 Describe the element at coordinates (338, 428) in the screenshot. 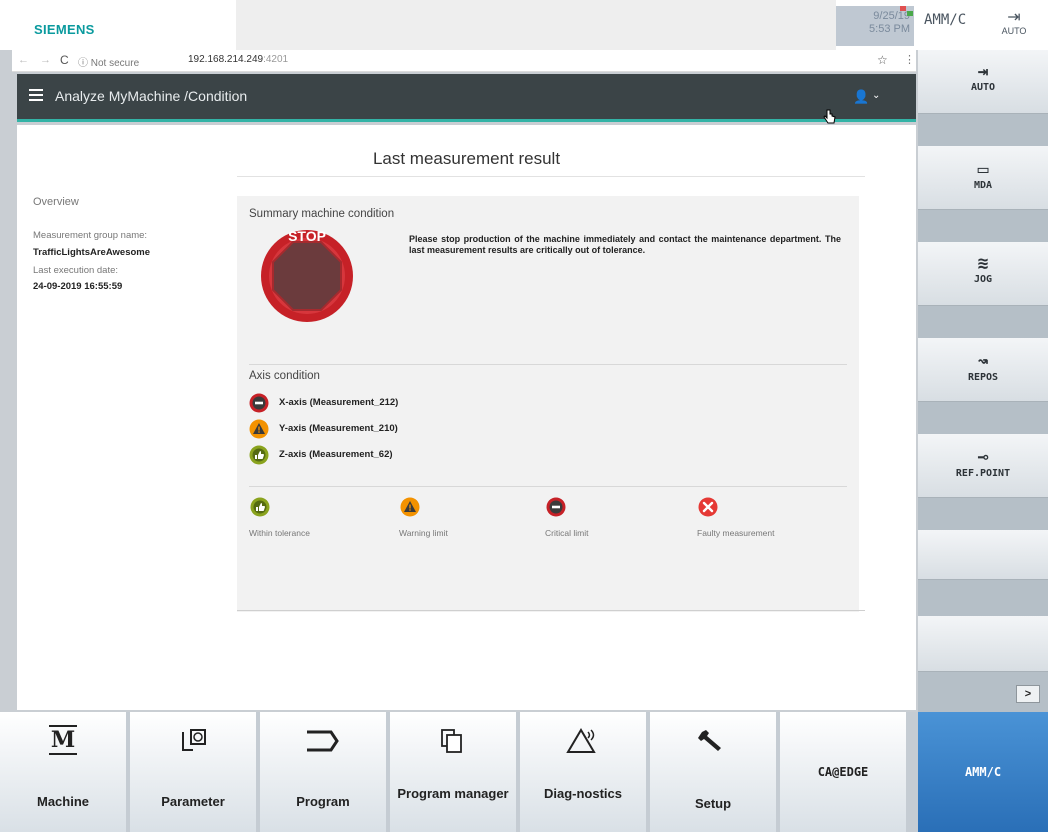

I see `axis-row-label: Y-axis (Measurement_210)` at that location.